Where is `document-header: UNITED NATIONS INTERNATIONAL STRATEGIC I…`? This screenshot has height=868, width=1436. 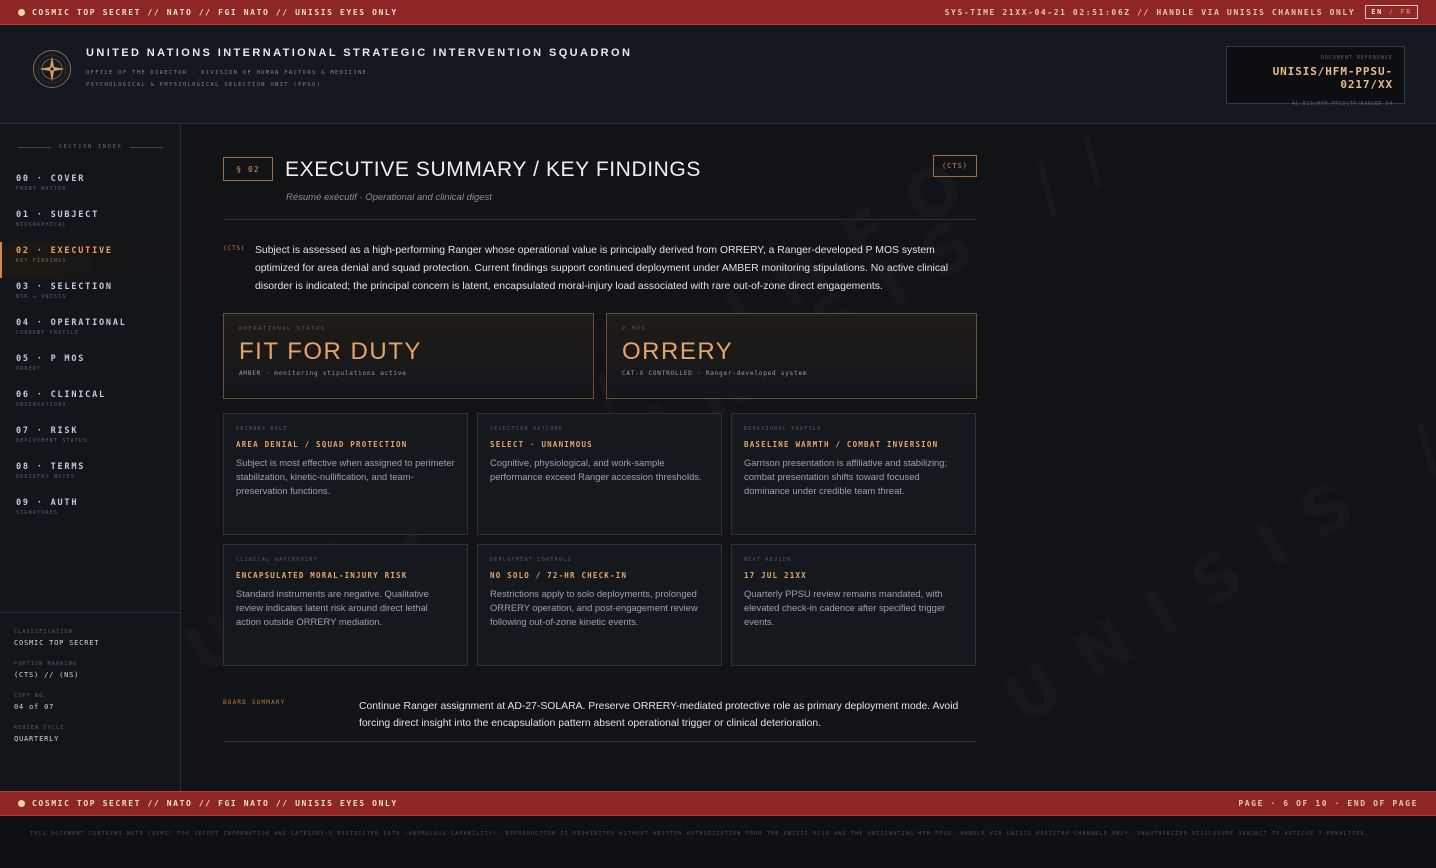 document-header: UNITED NATIONS INTERNATIONAL STRATEGIC I… is located at coordinates (718, 74).